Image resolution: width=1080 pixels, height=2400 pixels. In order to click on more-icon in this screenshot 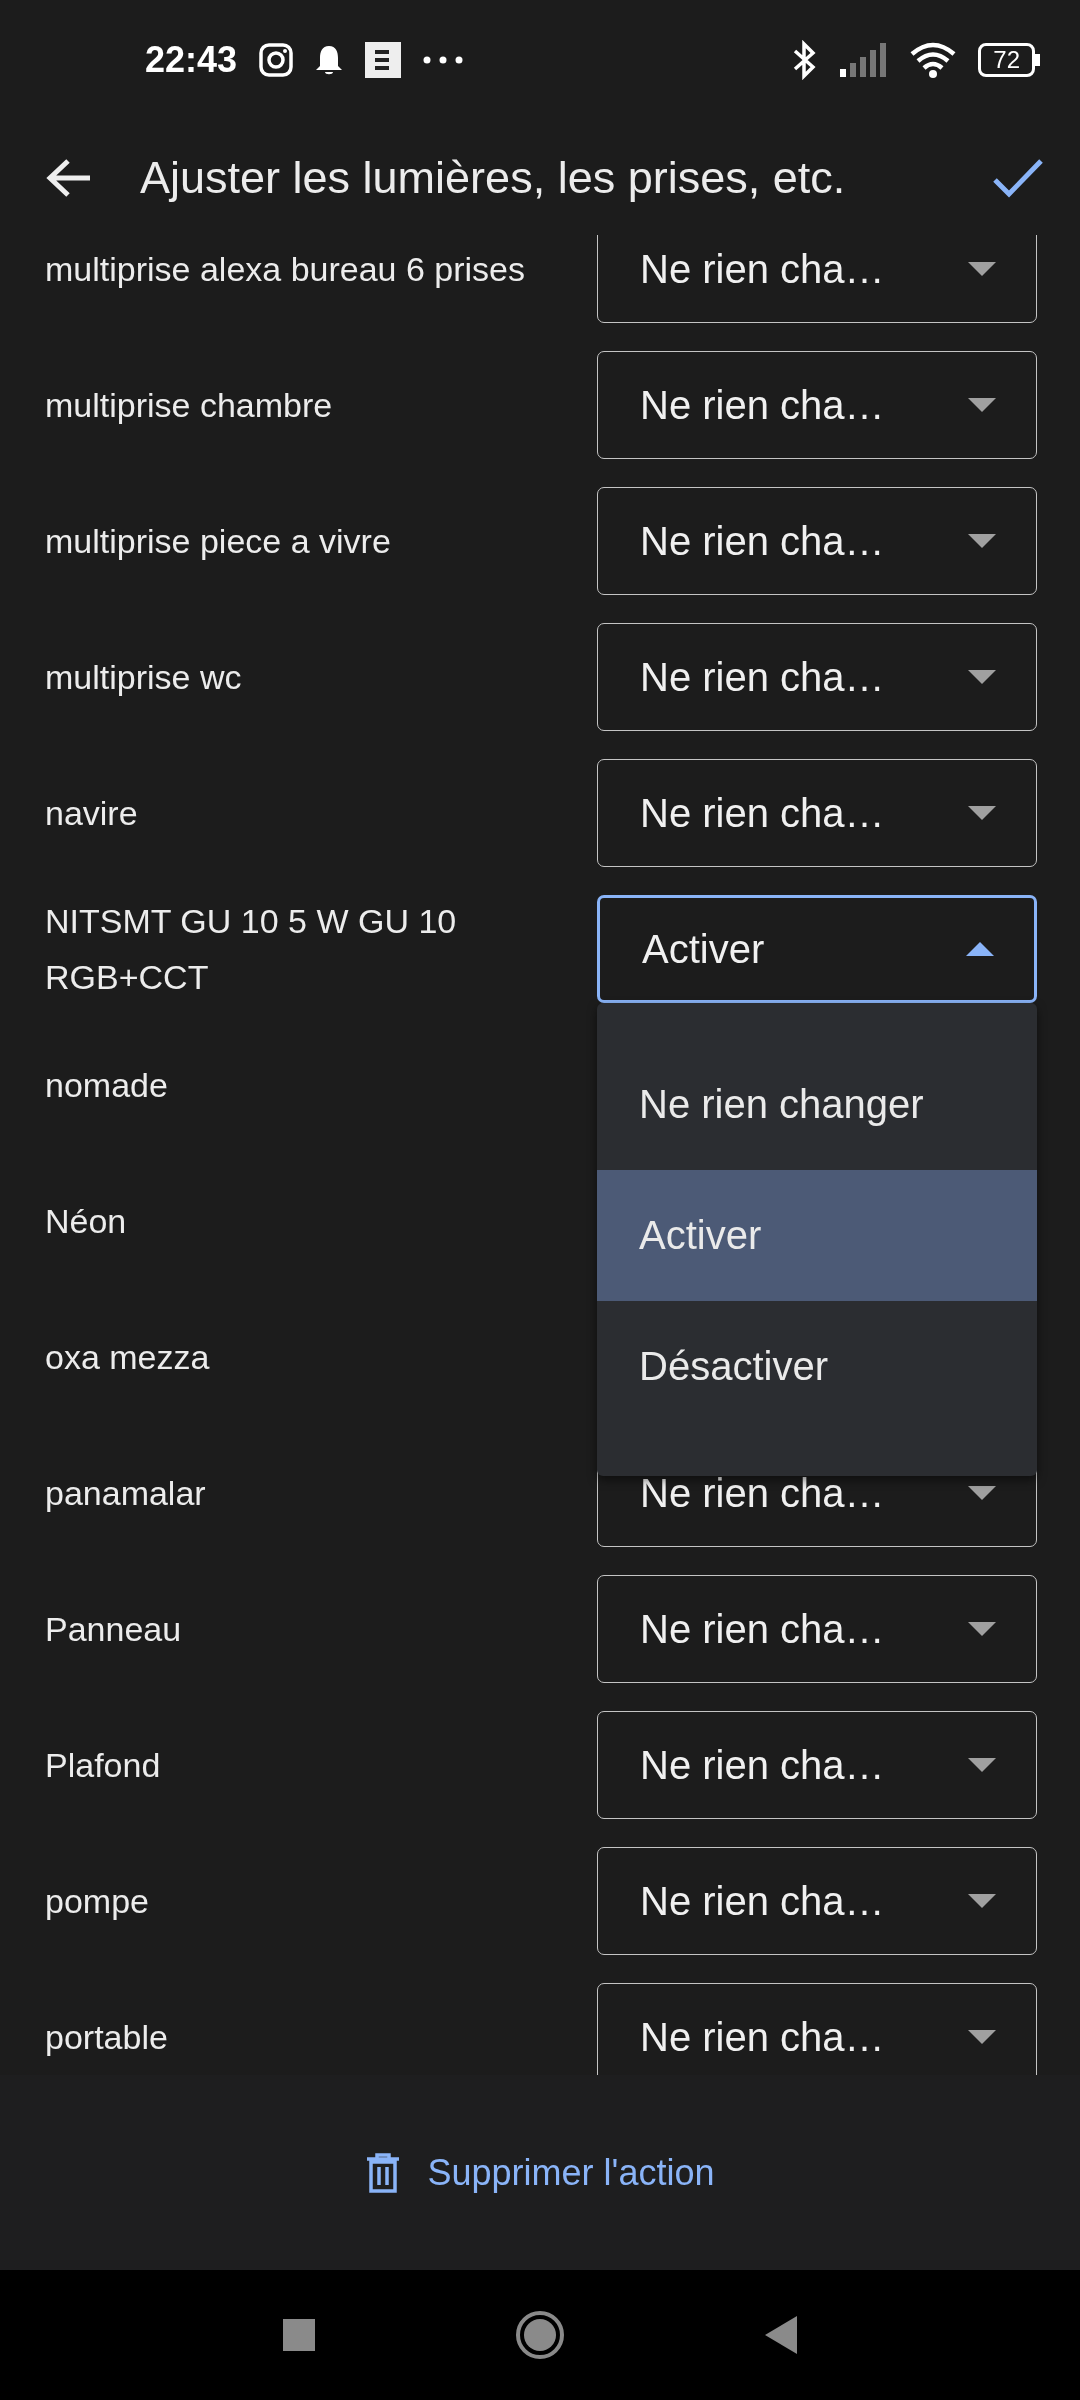, I will do `click(443, 60)`.